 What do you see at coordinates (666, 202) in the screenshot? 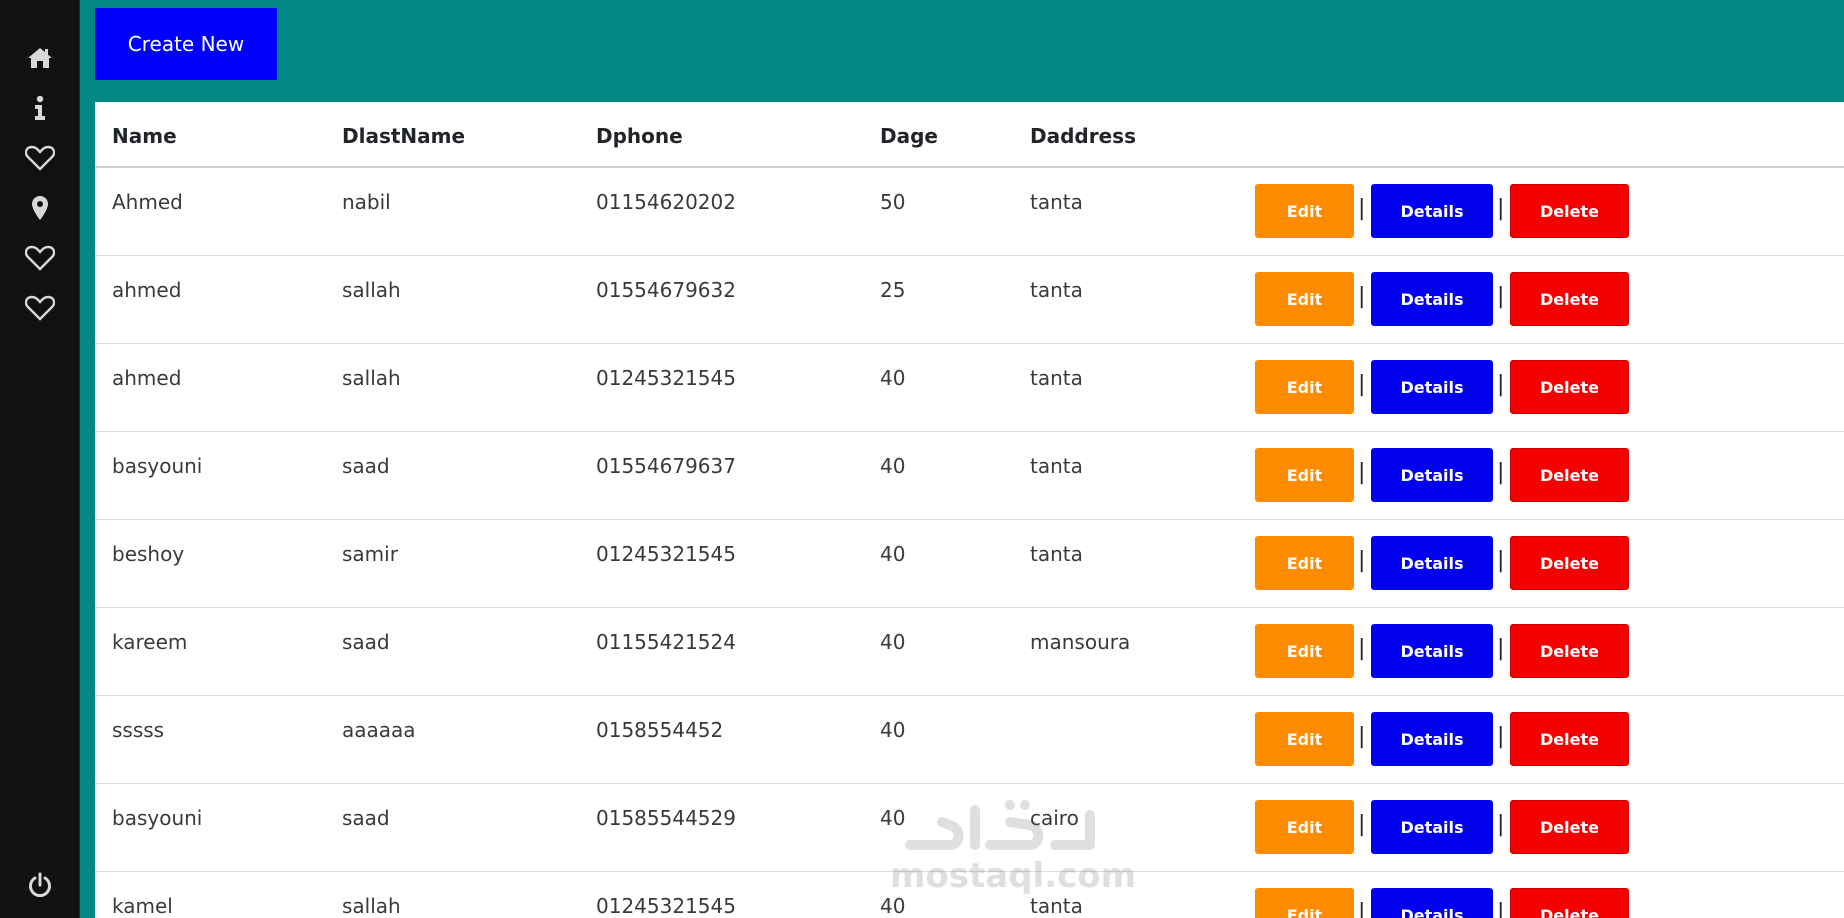
I see `cell-phone: 01154620202` at bounding box center [666, 202].